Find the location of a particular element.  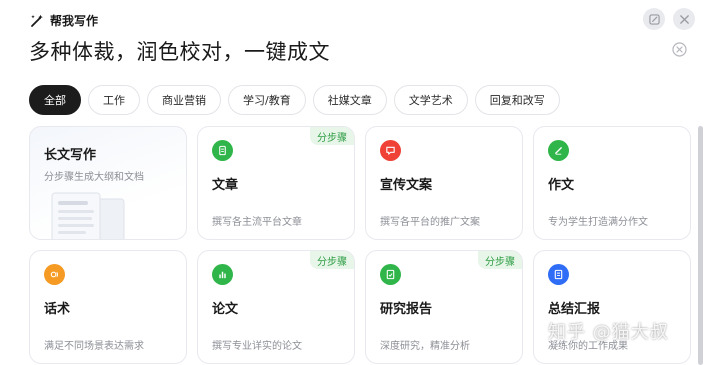

card-title: 长文写作 is located at coordinates (70, 155).